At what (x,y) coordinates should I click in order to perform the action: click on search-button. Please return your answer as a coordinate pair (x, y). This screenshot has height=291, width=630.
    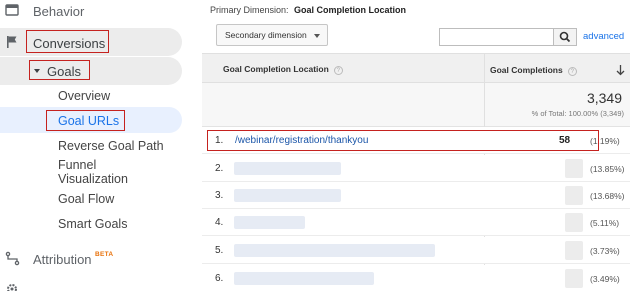
    Looking at the image, I should click on (565, 37).